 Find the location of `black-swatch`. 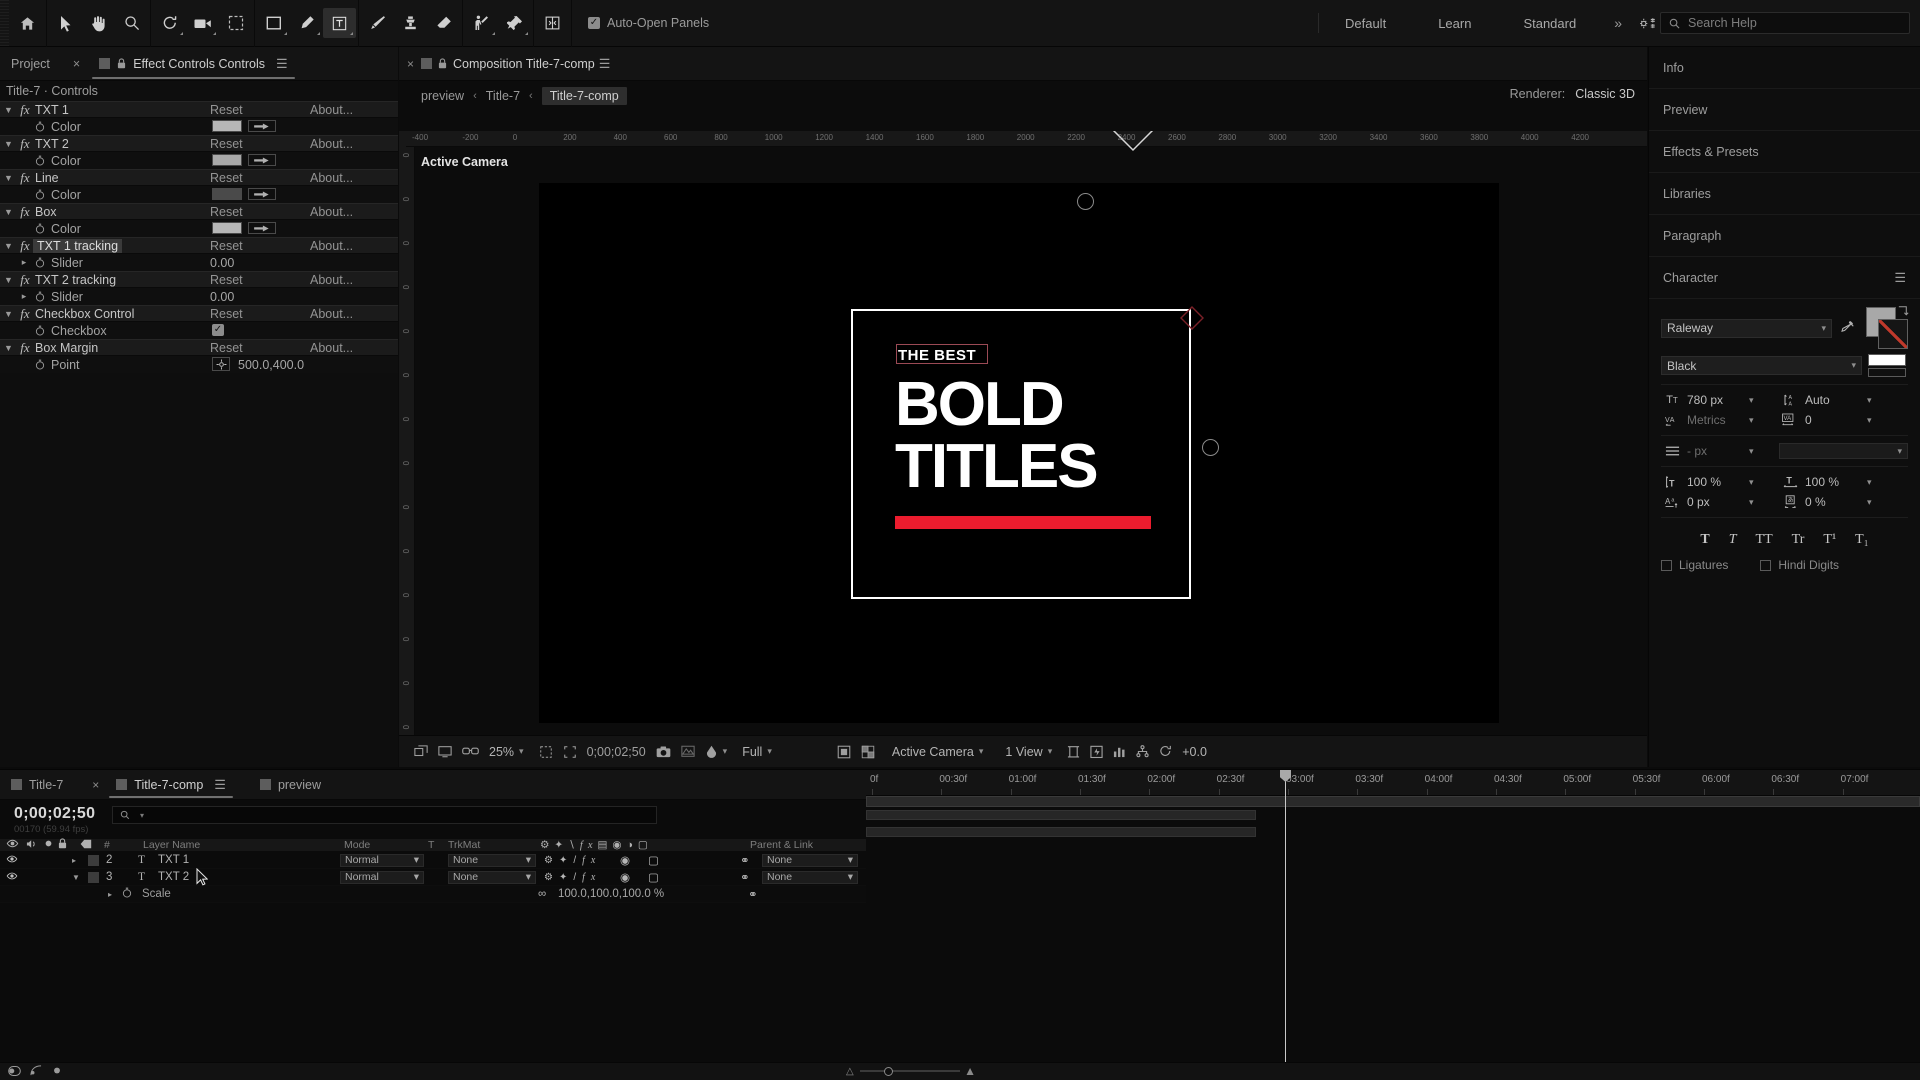

black-swatch is located at coordinates (1887, 372).